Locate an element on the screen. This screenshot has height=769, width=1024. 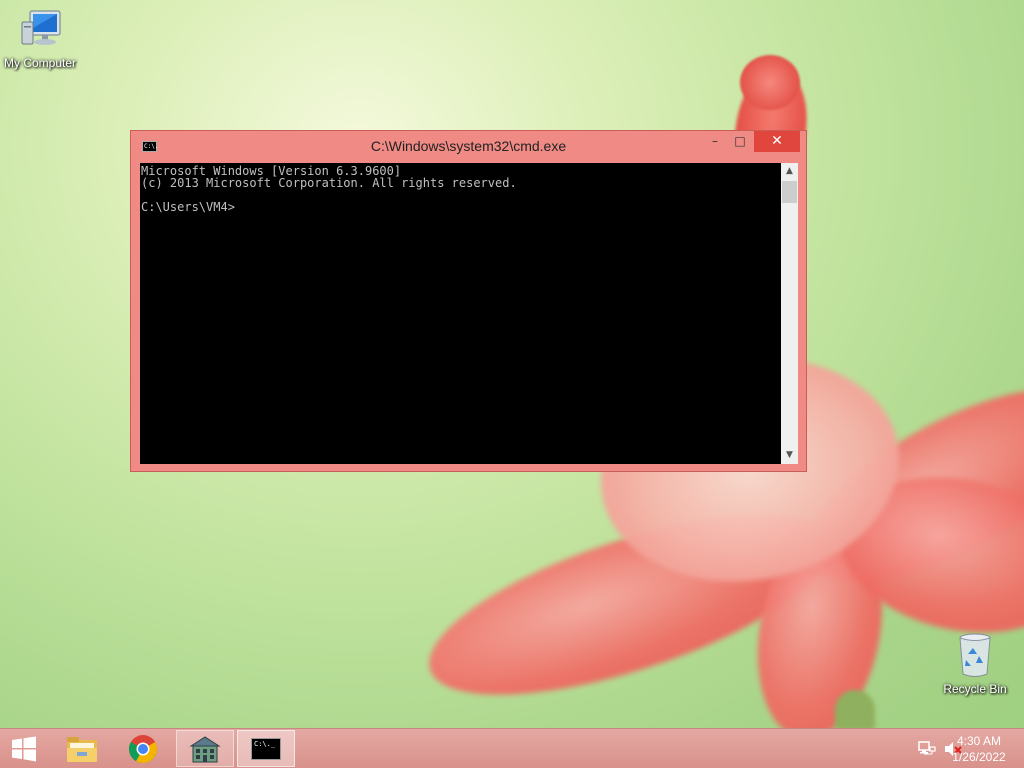
recycle-bin-icon is located at coordinates (975, 655).